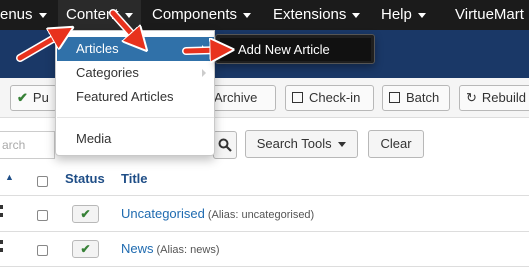 This screenshot has width=529, height=270. I want to click on table-row: News (Alias: news), so click(170, 248).